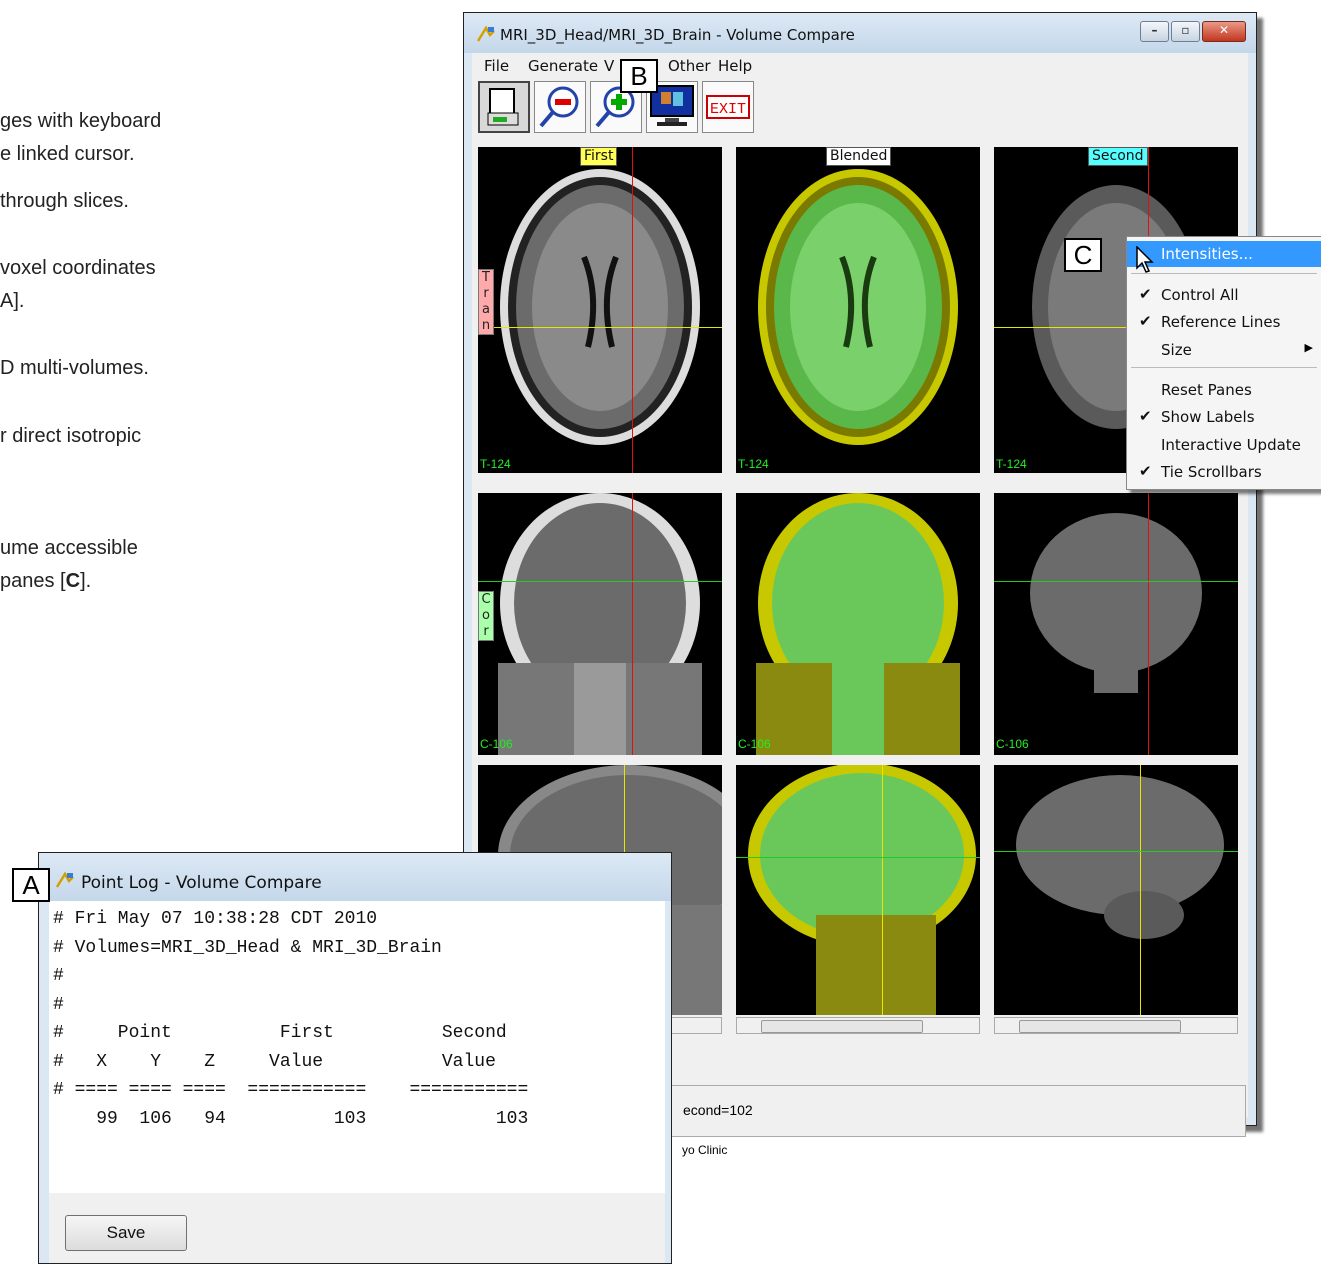  I want to click on desc-line: A]., so click(12, 301).